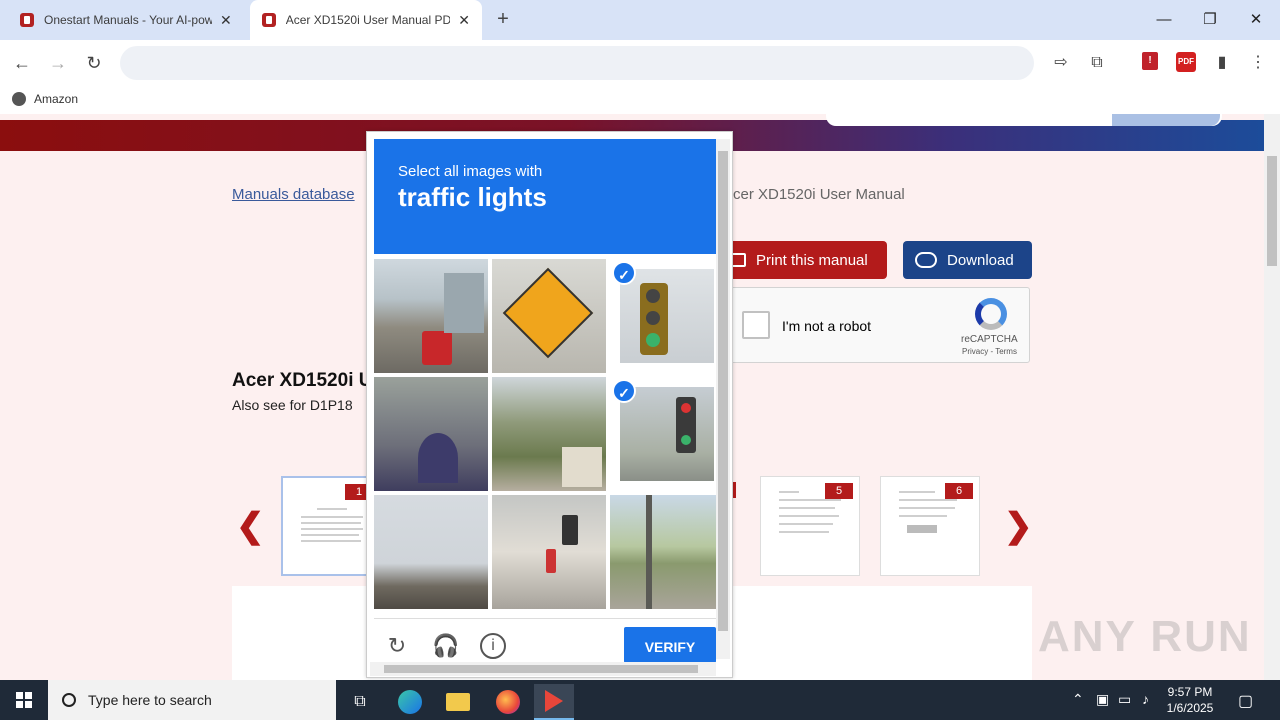 The image size is (1280, 720). I want to click on breadcrumb-current: cer XD1520i User Manual, so click(819, 194).